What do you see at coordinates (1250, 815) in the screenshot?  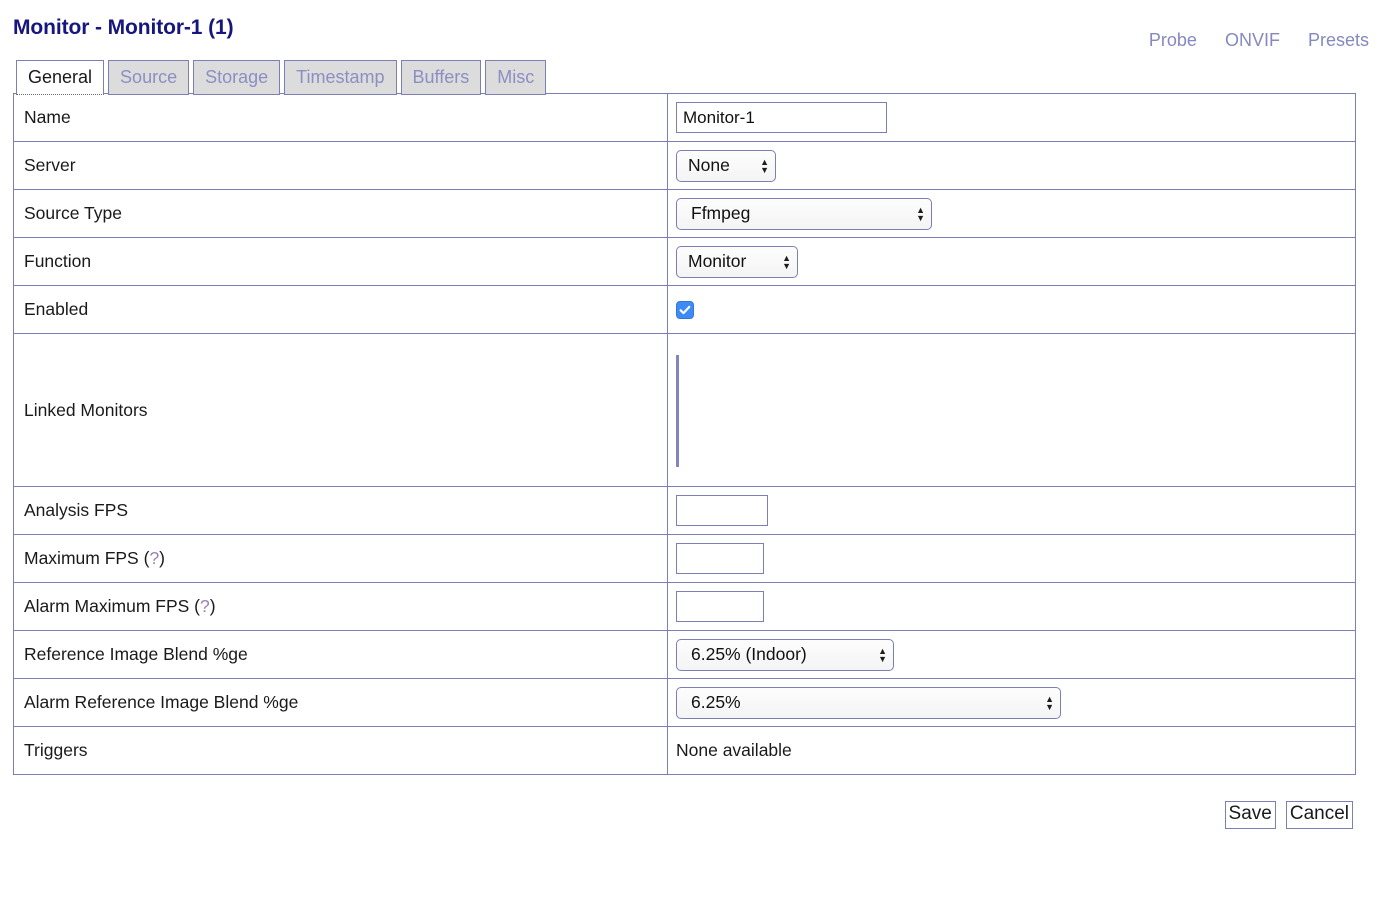 I see `save-button: Save` at bounding box center [1250, 815].